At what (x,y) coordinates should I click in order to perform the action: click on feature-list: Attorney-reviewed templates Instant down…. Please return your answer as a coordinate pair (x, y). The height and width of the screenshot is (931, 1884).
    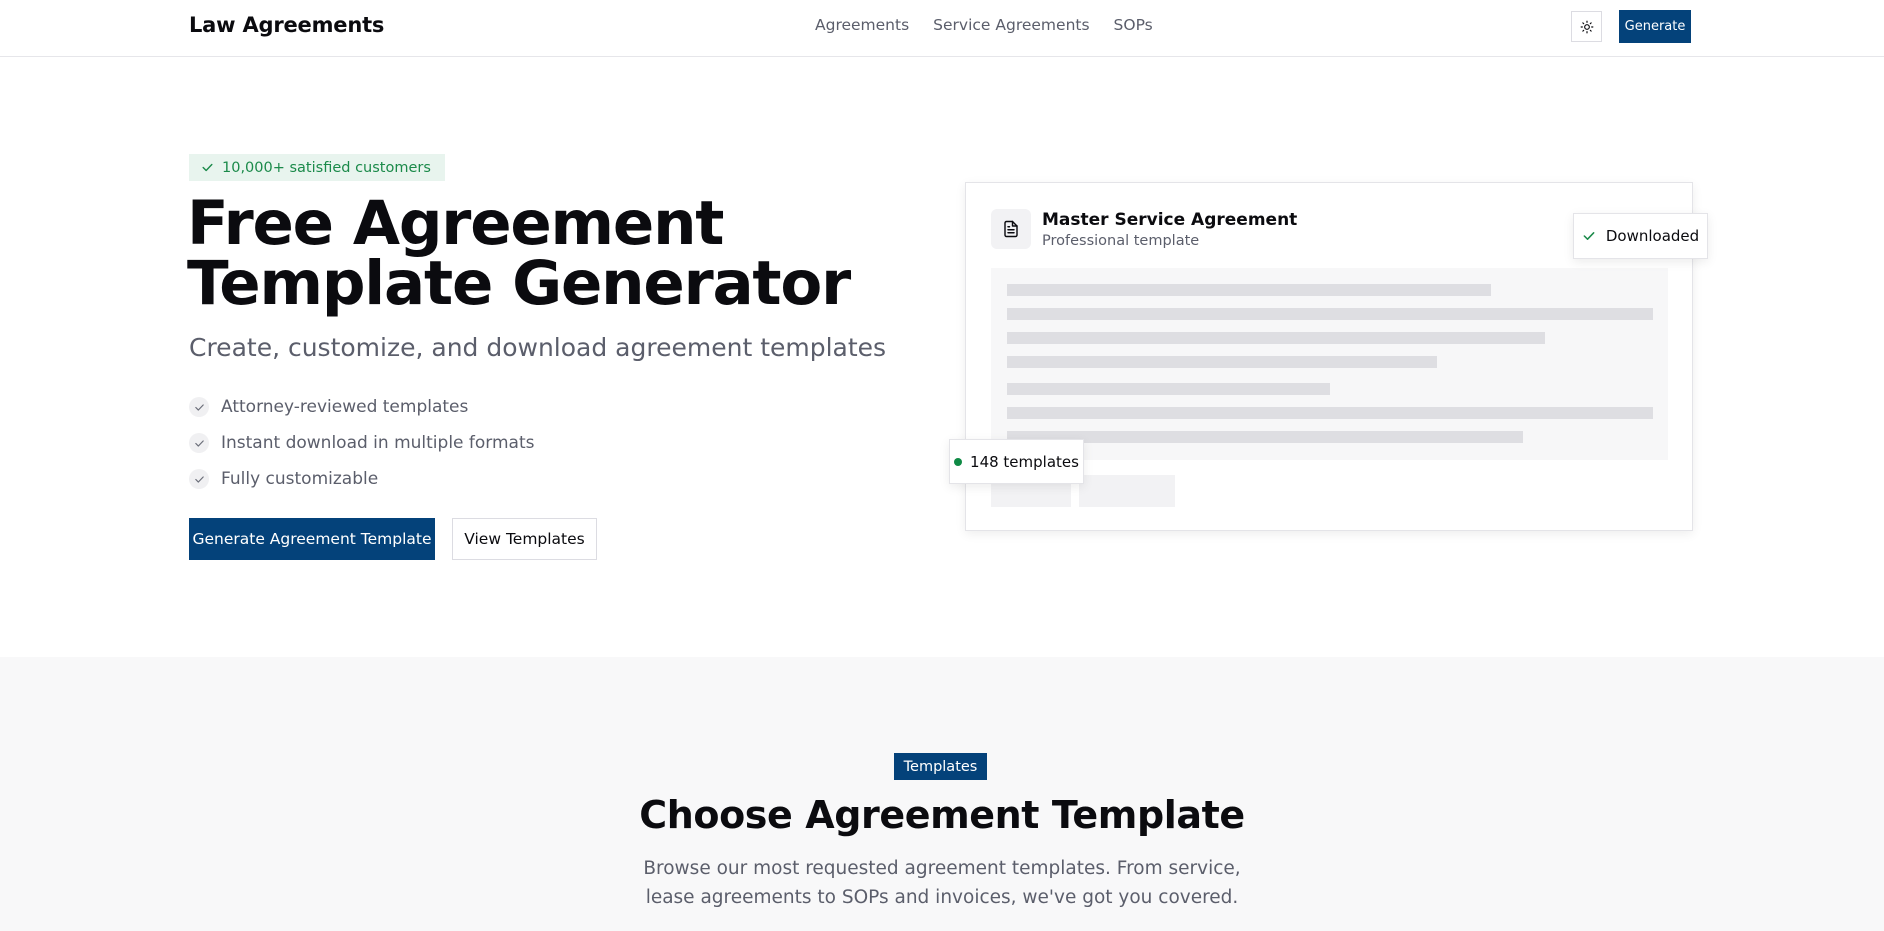
    Looking at the image, I should click on (361, 443).